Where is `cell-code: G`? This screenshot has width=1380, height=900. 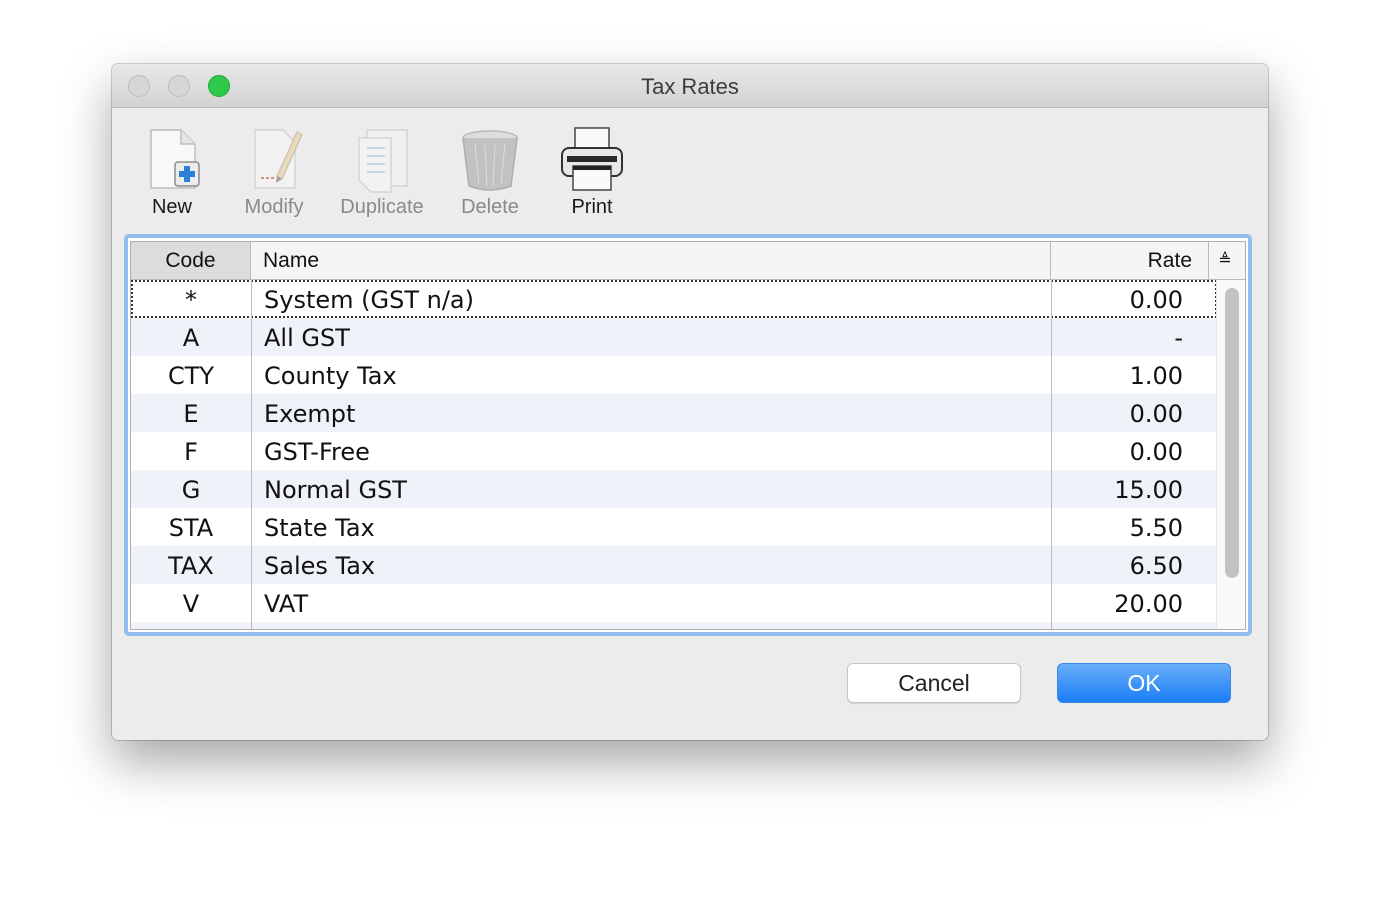
cell-code: G is located at coordinates (191, 490).